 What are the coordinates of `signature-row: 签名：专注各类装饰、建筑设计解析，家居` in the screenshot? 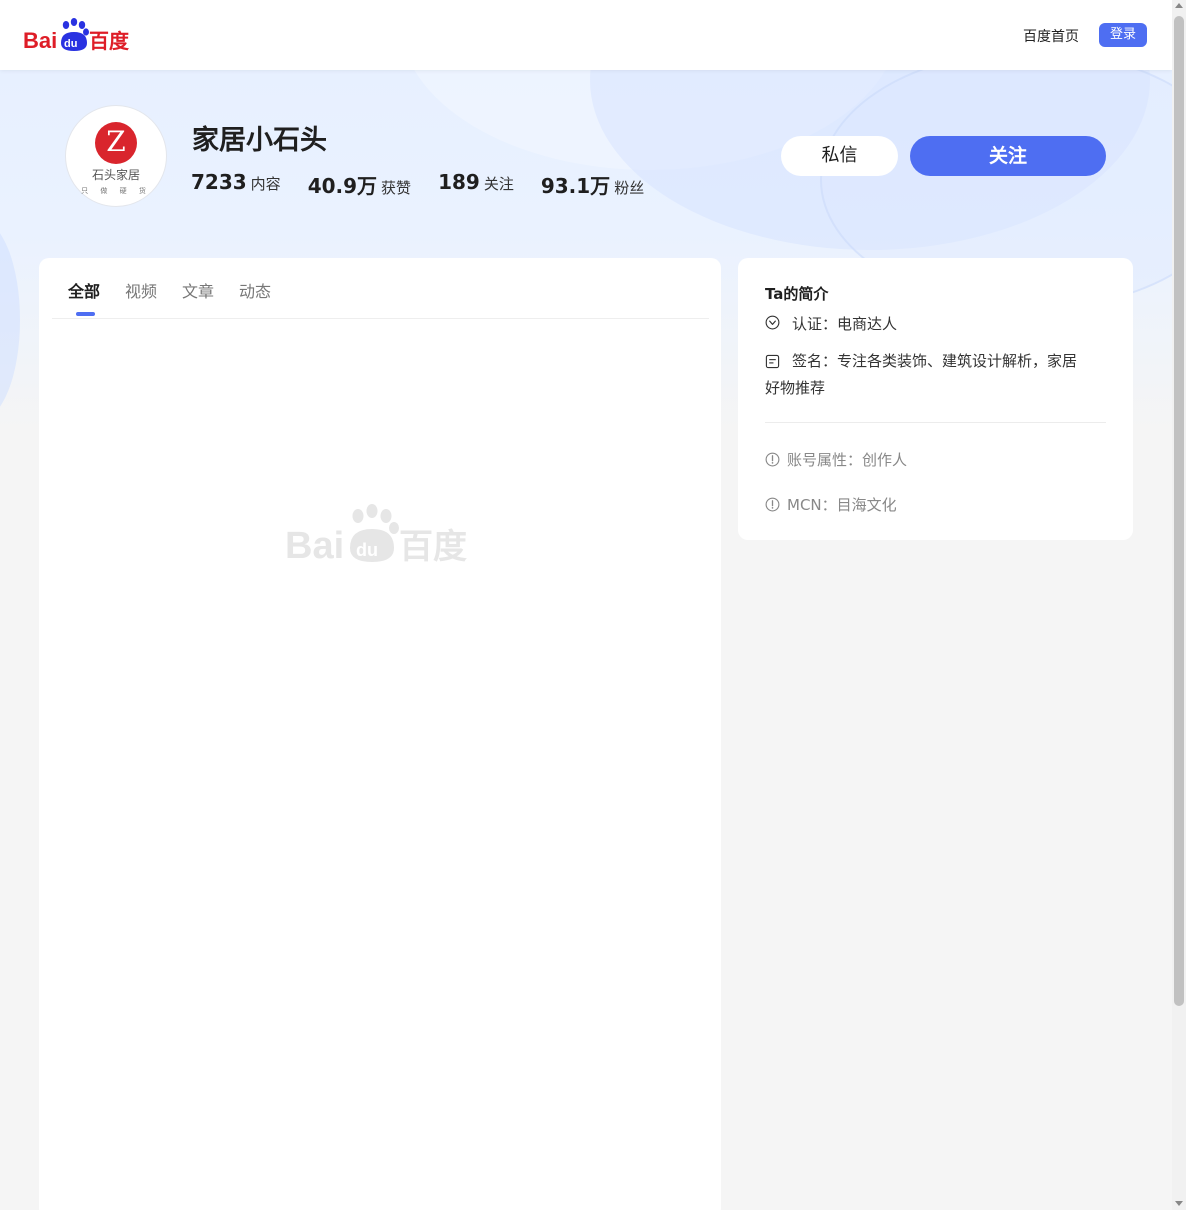 It's located at (937, 361).